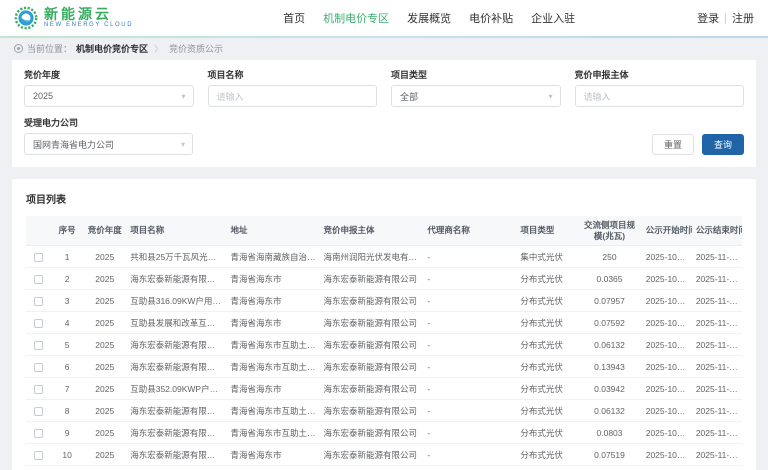  I want to click on nav-item-0: 首页, so click(294, 18).